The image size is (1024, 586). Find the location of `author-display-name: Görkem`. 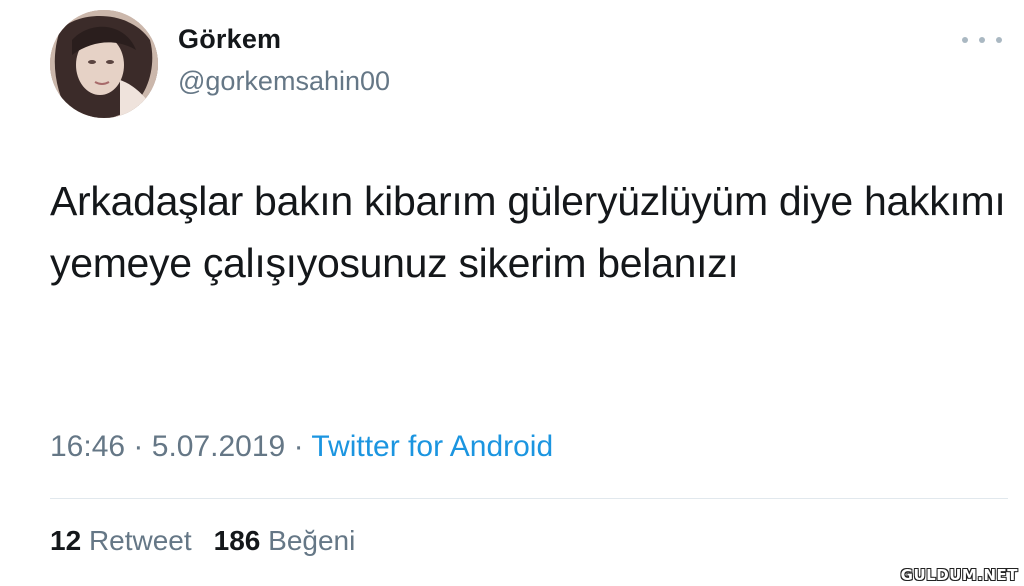

author-display-name: Görkem is located at coordinates (229, 39).